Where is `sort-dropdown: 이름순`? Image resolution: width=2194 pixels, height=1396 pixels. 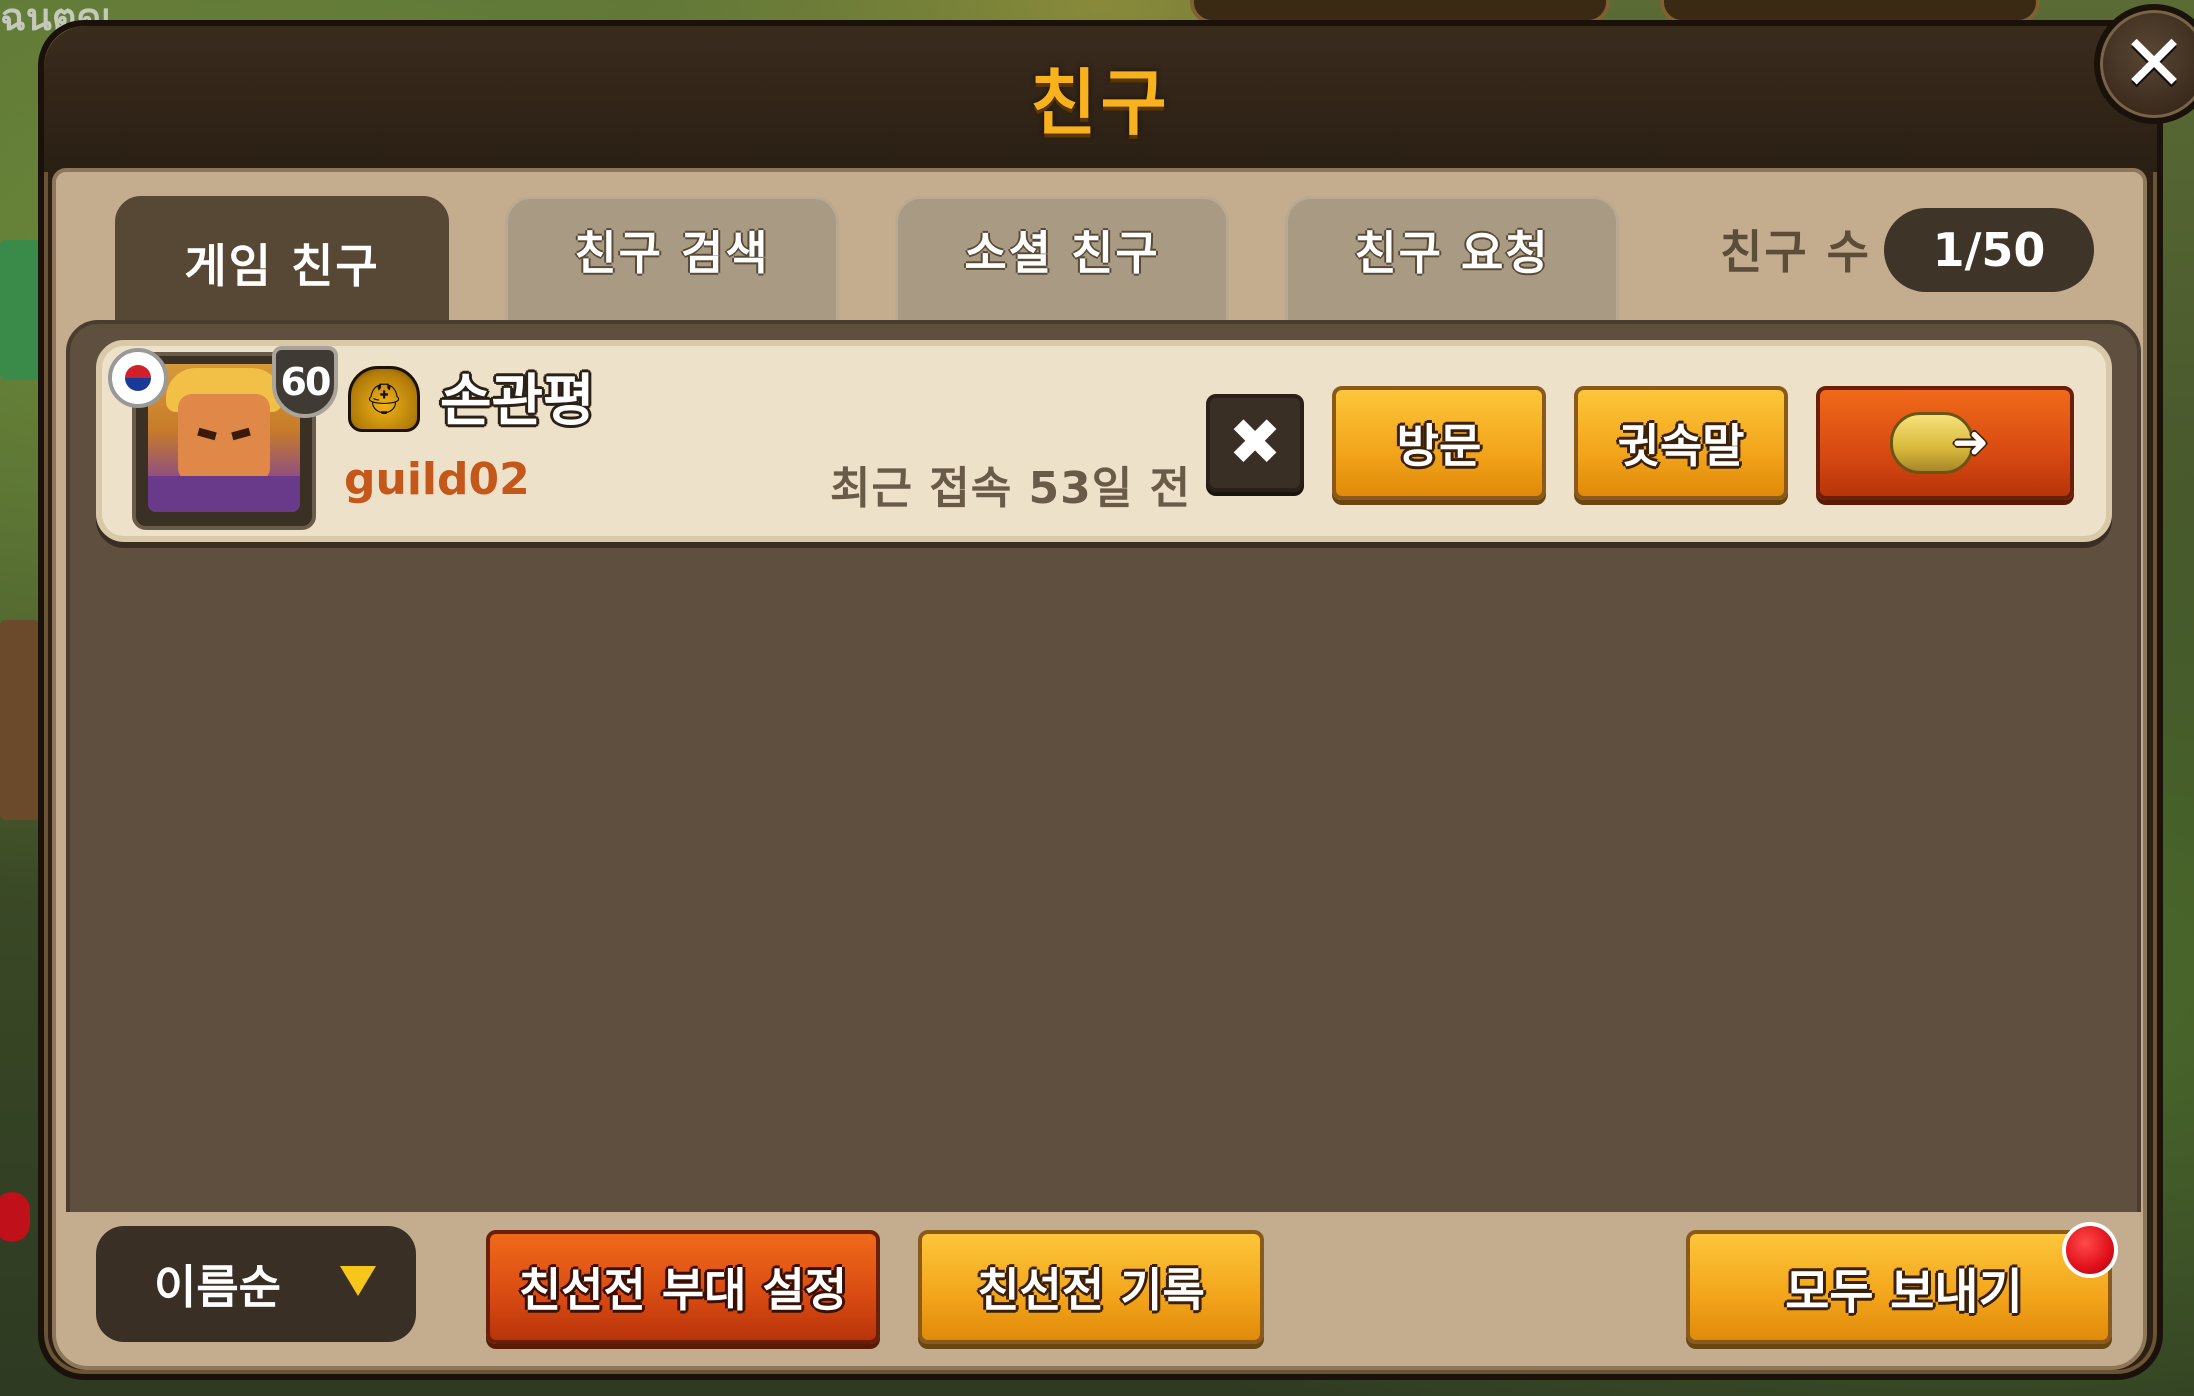
sort-dropdown: 이름순 is located at coordinates (256, 1284).